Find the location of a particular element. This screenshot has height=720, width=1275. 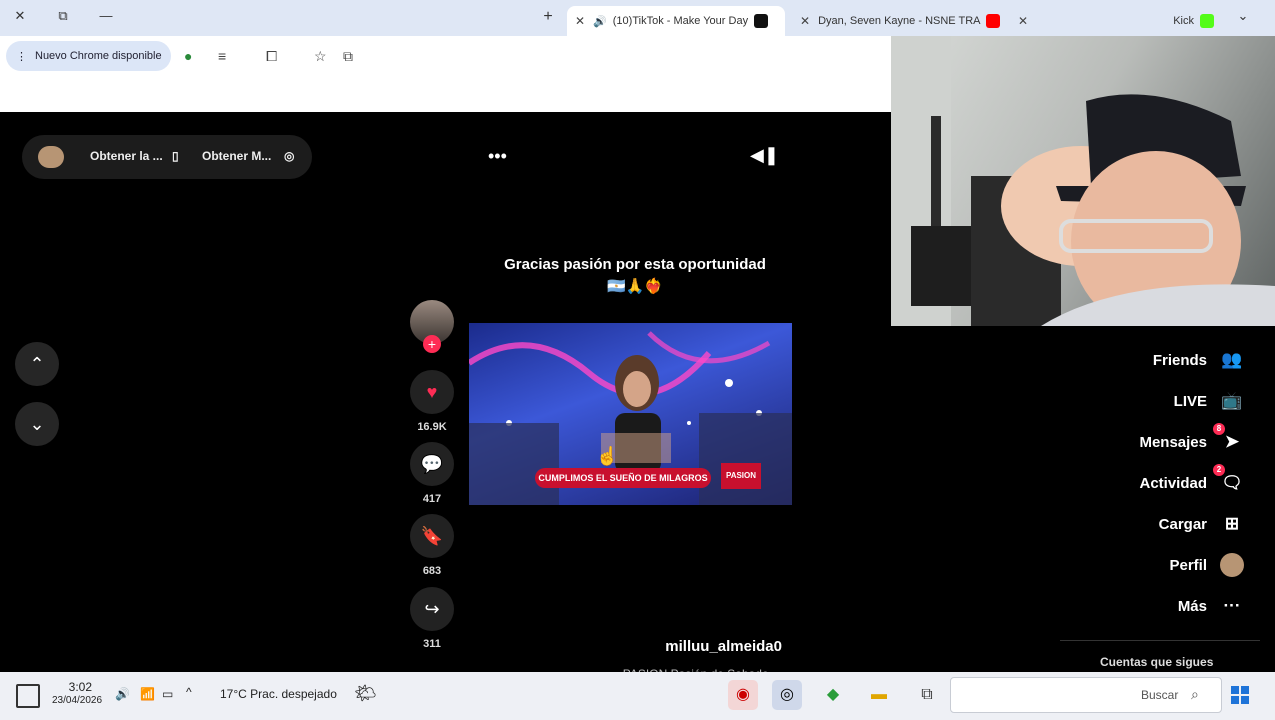

bookmark-star-icon: ☆ is located at coordinates (320, 56).